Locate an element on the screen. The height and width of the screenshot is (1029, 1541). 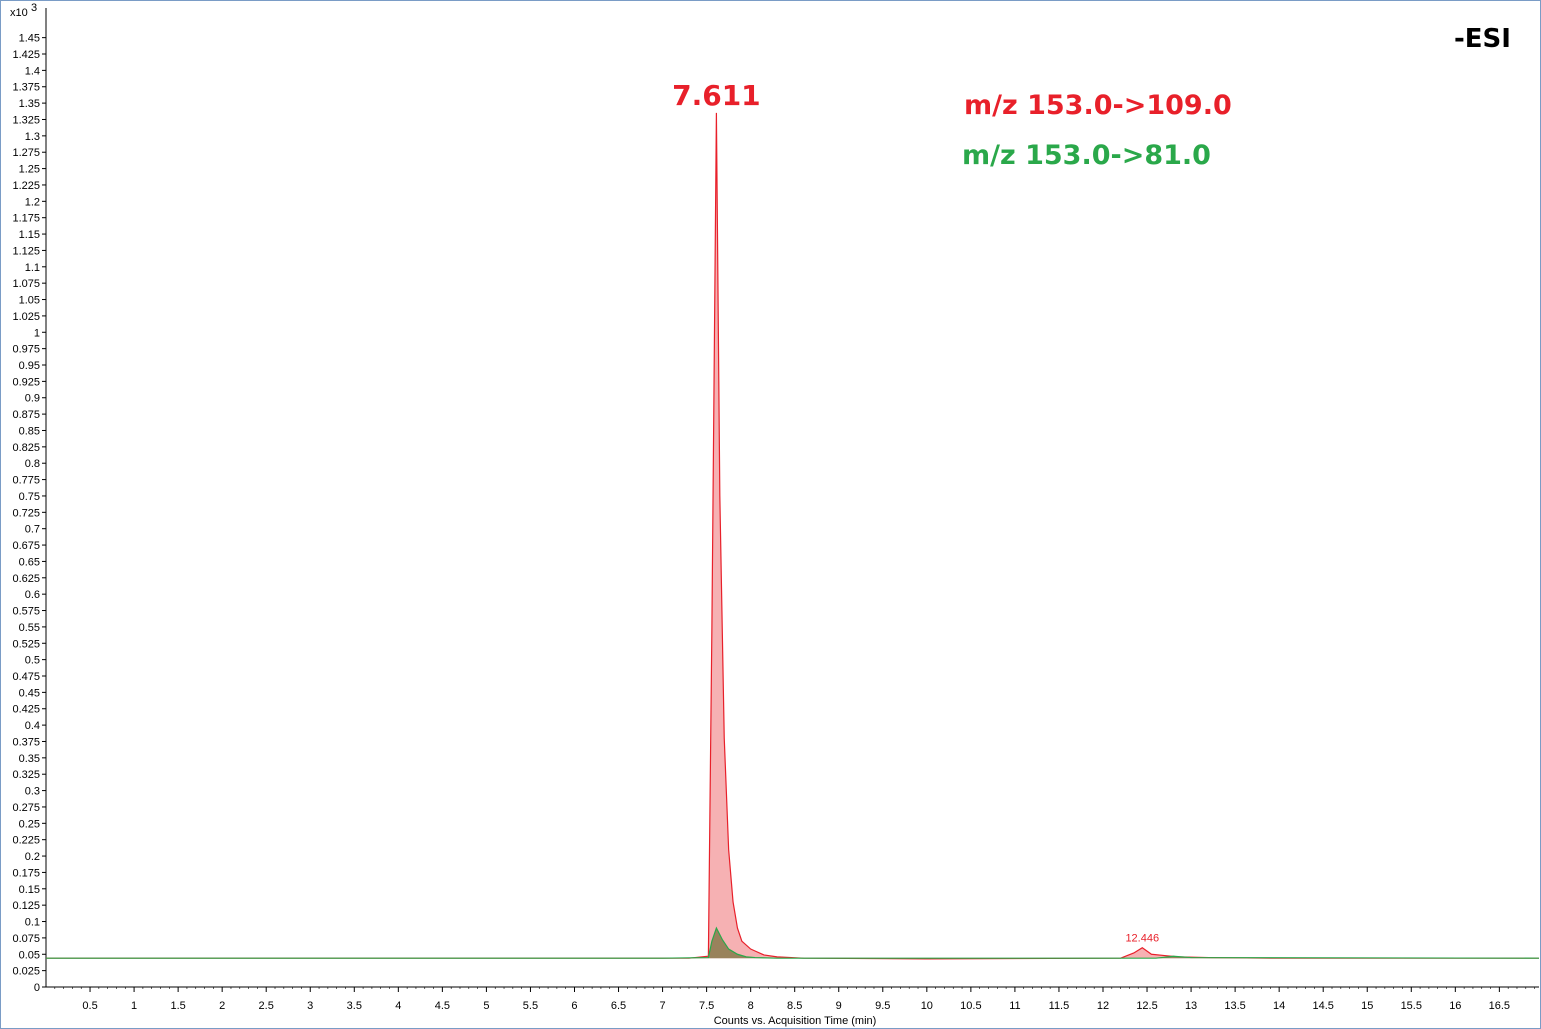
peak-label: 12.446 is located at coordinates (1142, 939).